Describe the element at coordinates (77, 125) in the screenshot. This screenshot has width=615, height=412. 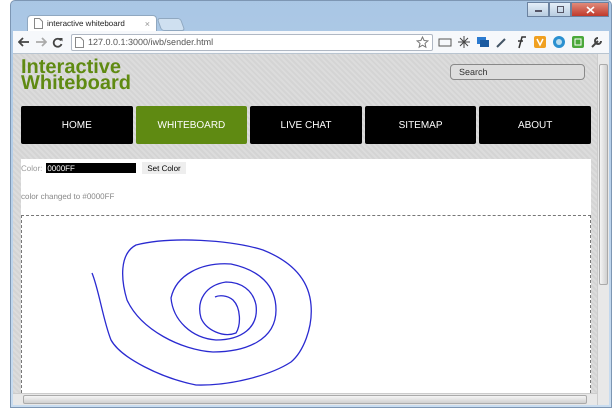
I see `nav-tab: HOME` at that location.